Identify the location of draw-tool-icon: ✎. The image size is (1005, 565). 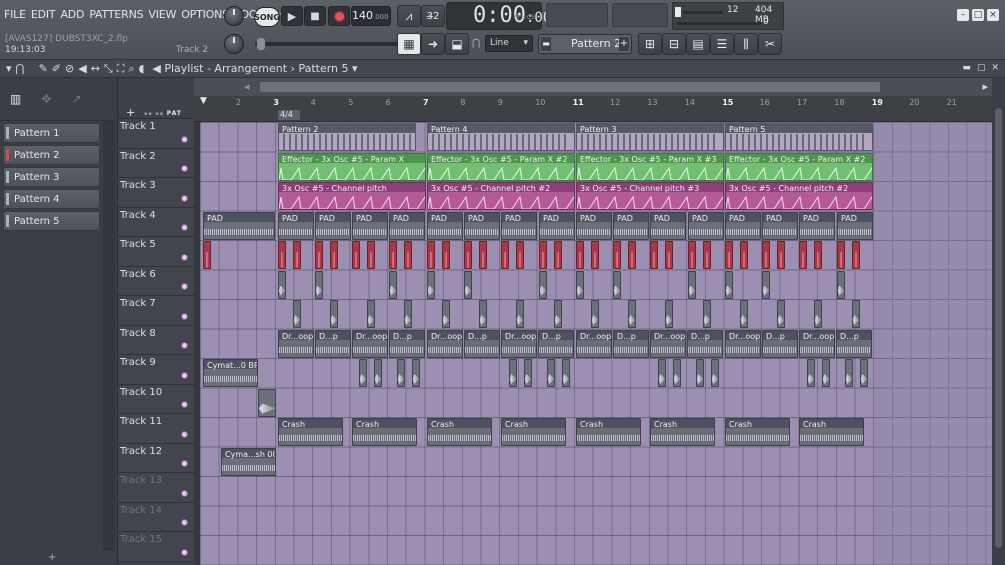
(43, 69).